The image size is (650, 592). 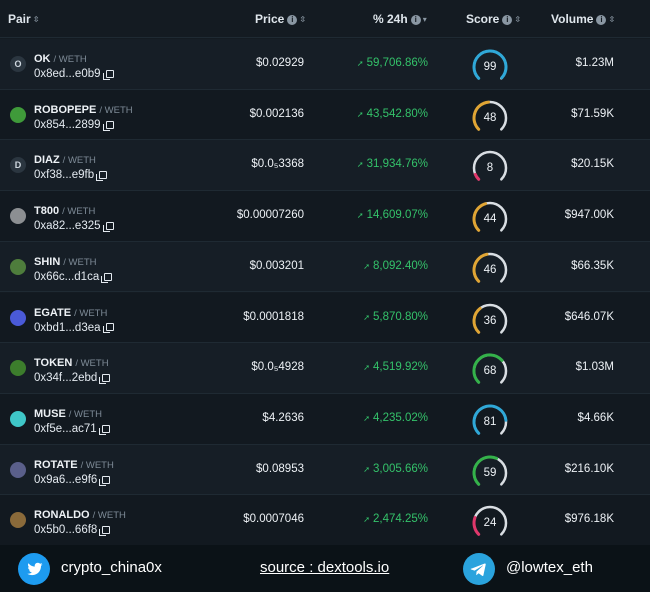 What do you see at coordinates (270, 215) in the screenshot?
I see `price-value: $0.00007260` at bounding box center [270, 215].